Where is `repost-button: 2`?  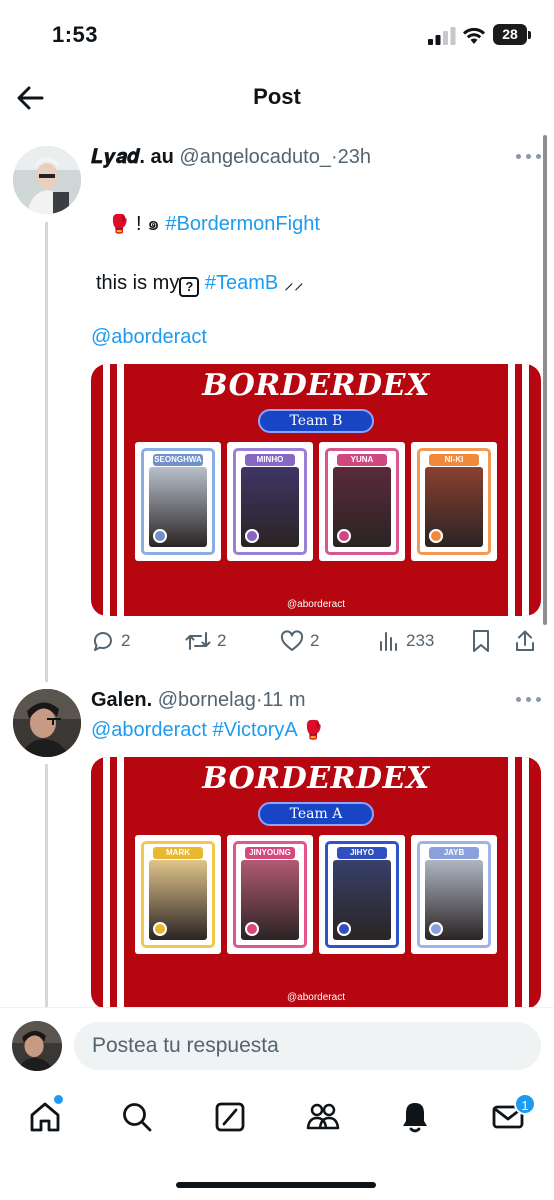
repost-button: 2 is located at coordinates (205, 641).